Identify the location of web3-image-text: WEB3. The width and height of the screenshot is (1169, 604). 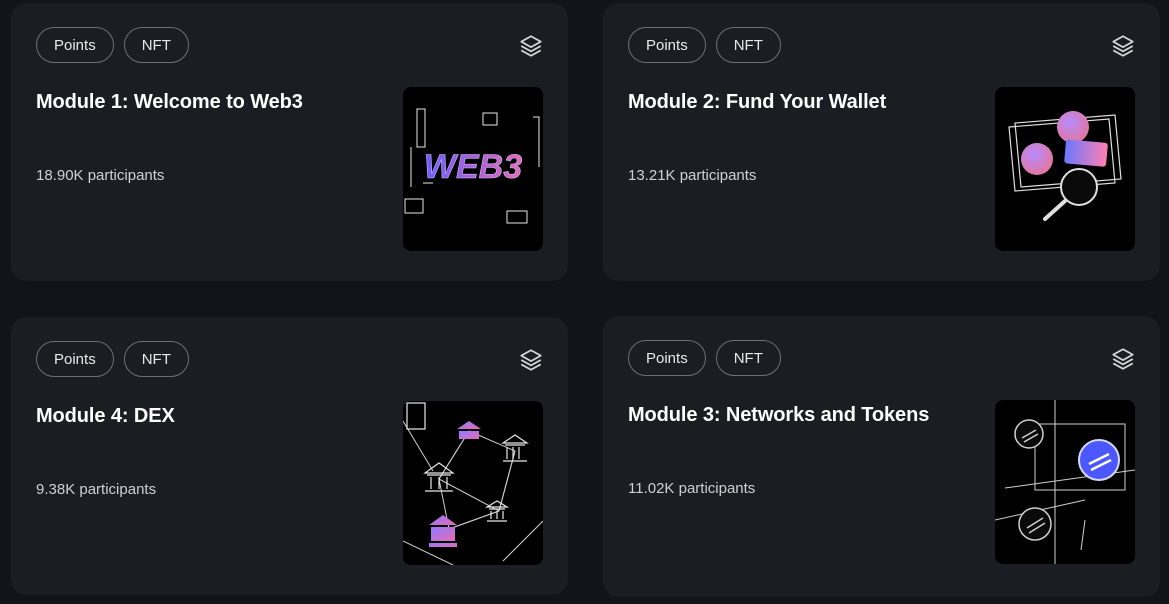
(473, 167).